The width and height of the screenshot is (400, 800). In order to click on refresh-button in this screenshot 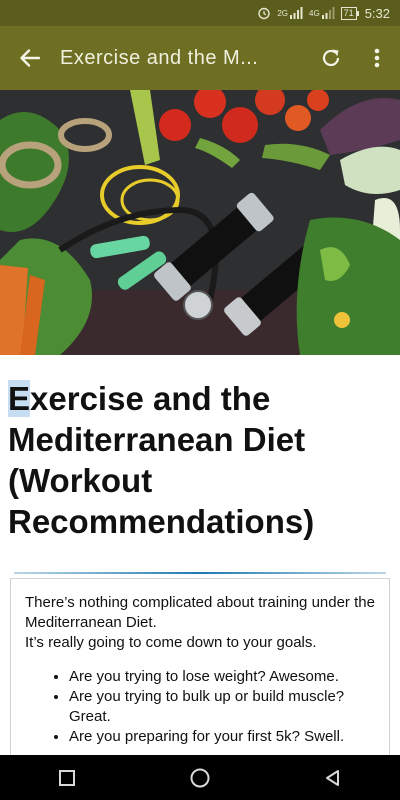, I will do `click(331, 58)`.